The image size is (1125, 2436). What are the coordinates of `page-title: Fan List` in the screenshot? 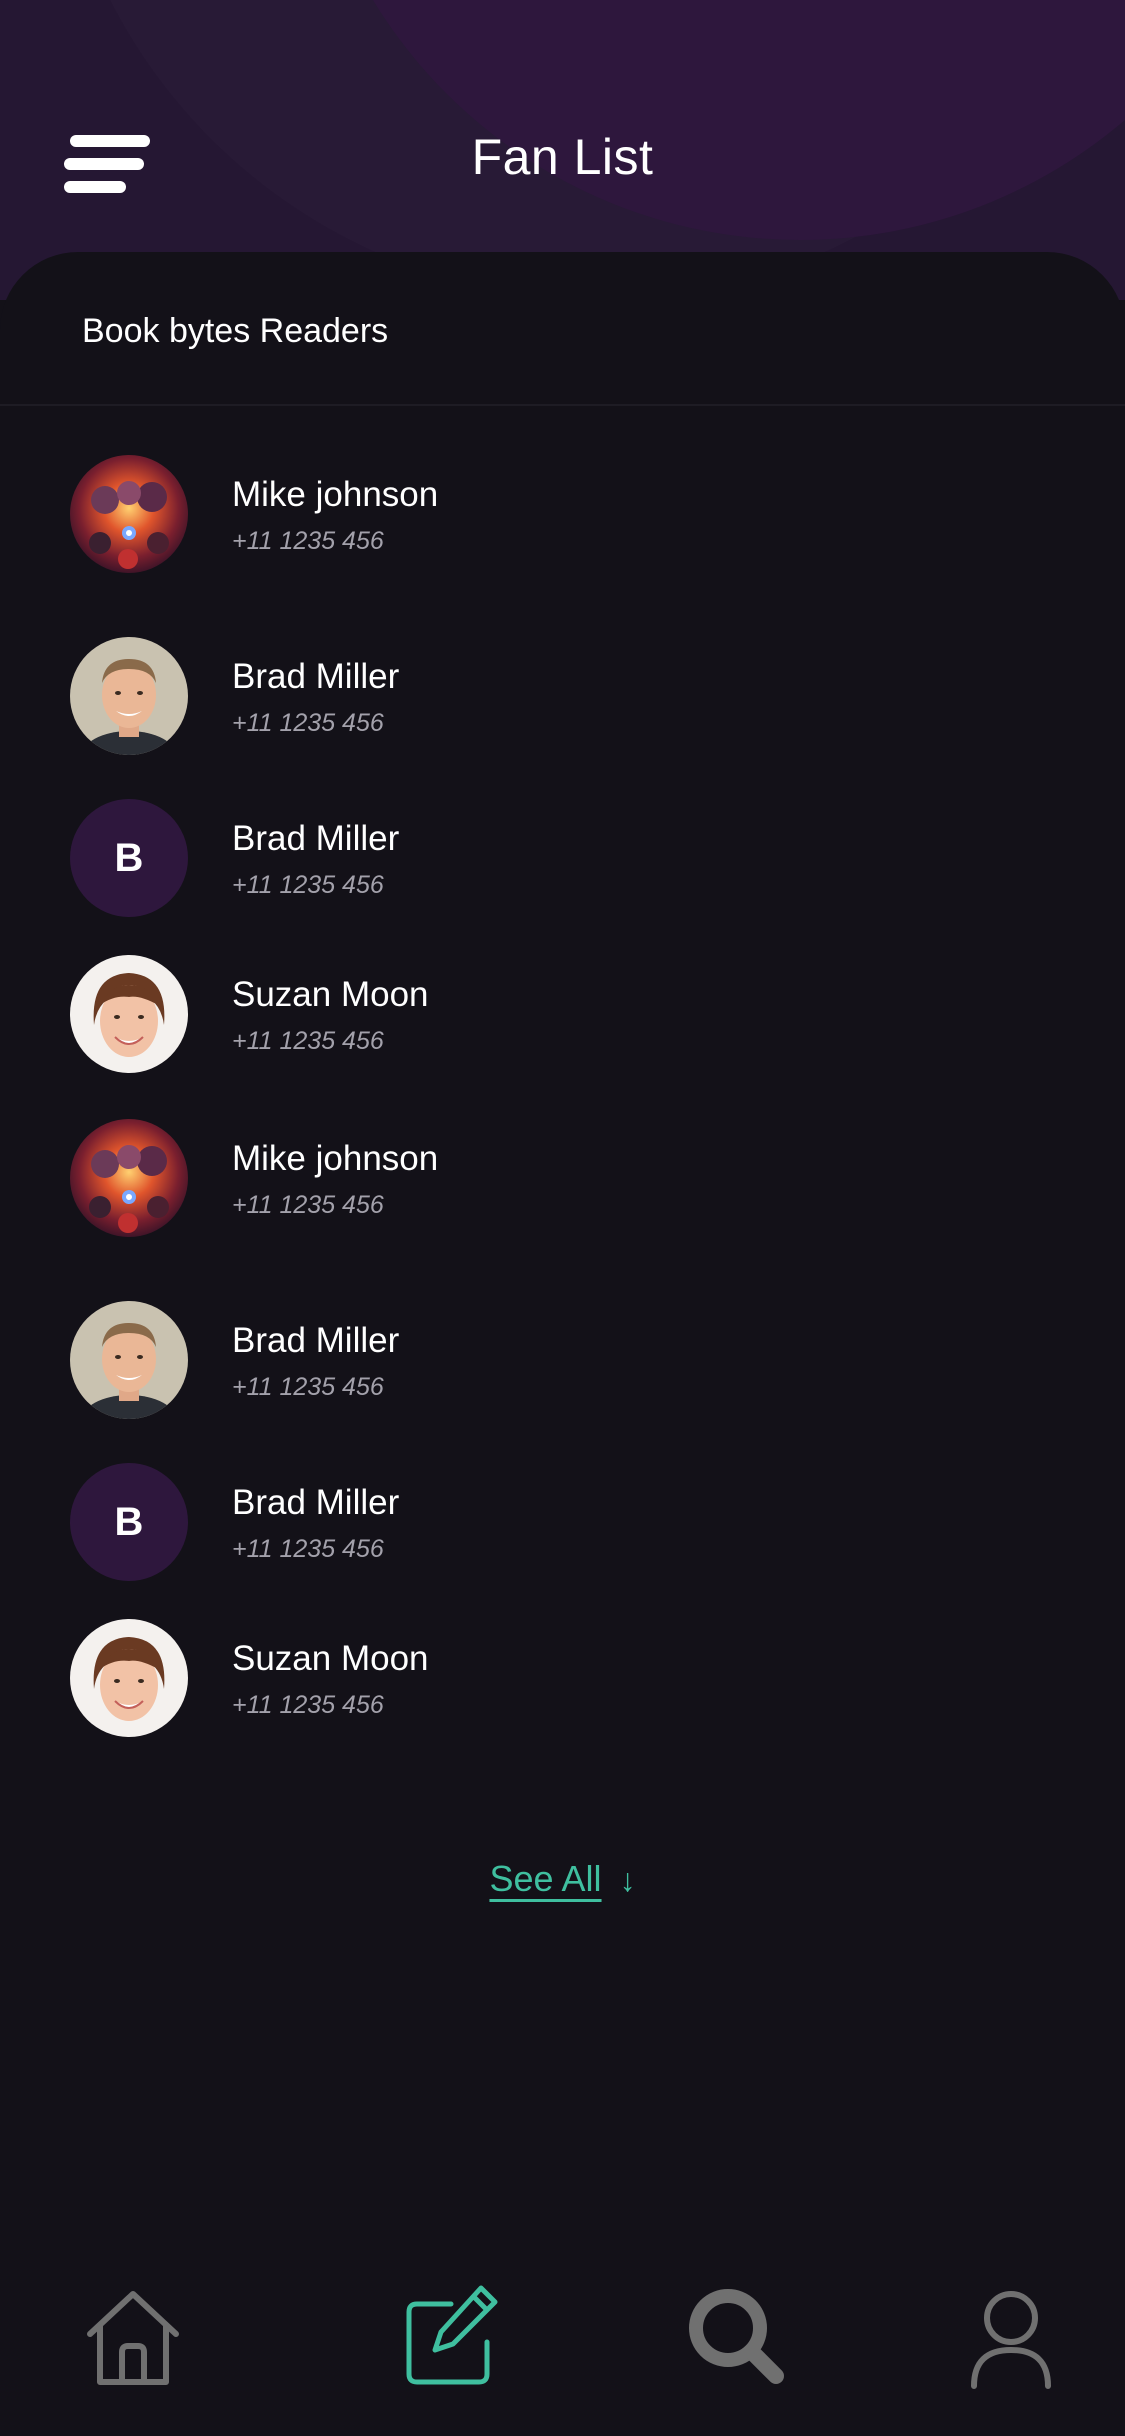 It's located at (562, 157).